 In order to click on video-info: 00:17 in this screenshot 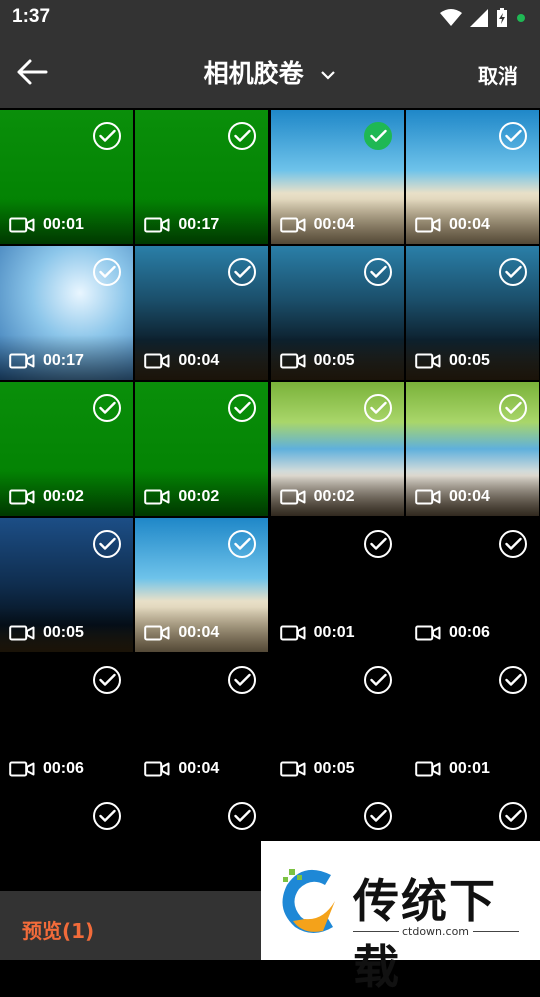, I will do `click(181, 225)`.